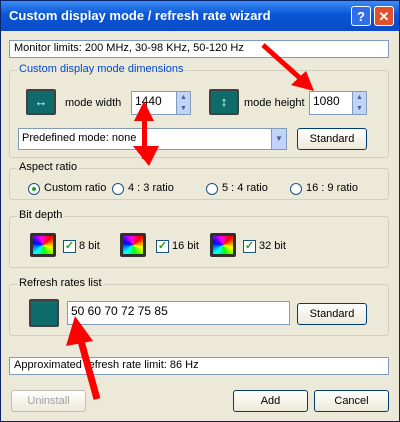 This screenshot has height=422, width=400. What do you see at coordinates (69, 246) in the screenshot?
I see `checkbox-8bit: ✓` at bounding box center [69, 246].